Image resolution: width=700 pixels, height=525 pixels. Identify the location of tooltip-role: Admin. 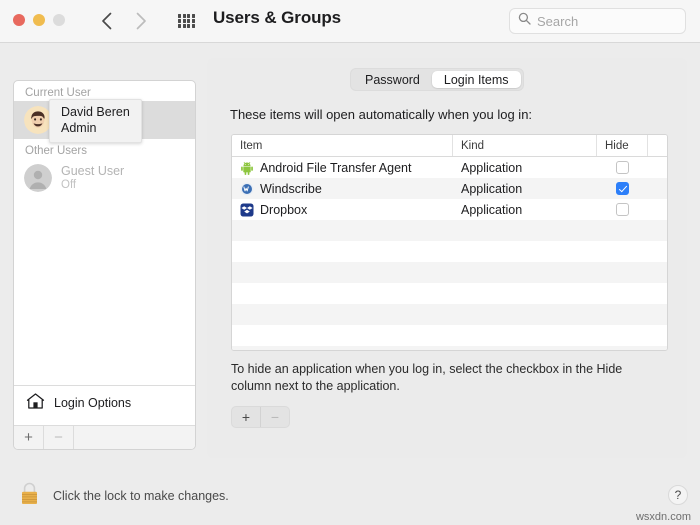
(79, 128).